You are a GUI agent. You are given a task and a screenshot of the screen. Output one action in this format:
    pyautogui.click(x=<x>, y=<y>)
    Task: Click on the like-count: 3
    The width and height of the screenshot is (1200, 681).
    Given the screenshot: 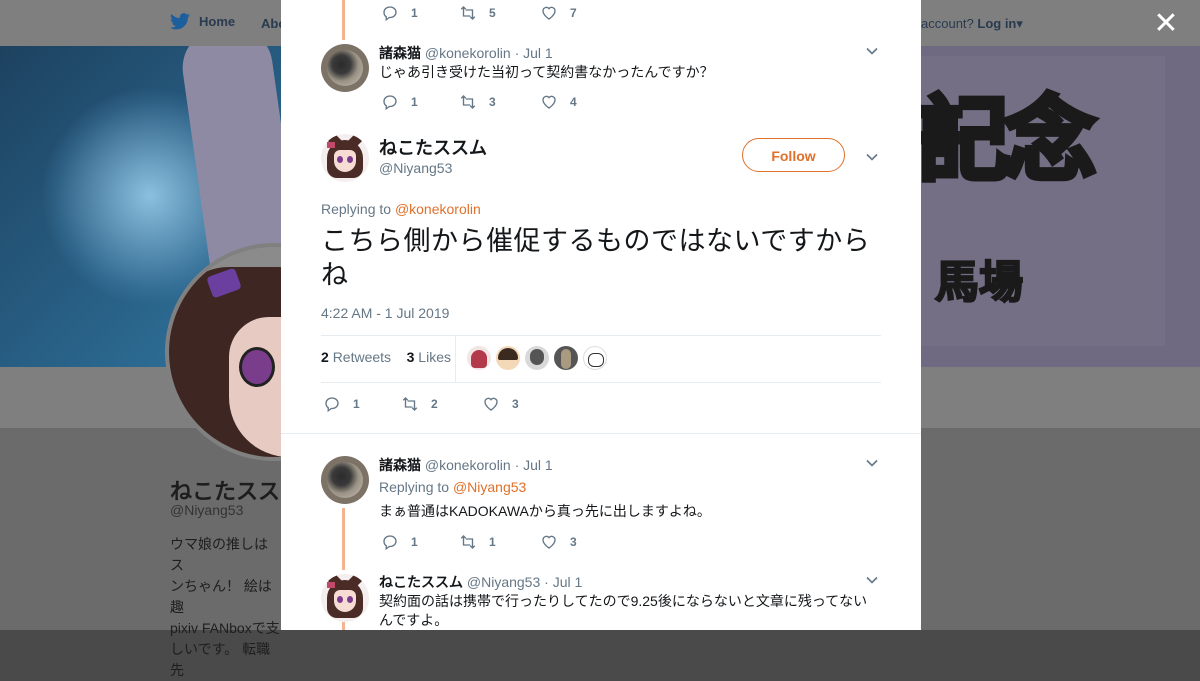 What is the action you would take?
    pyautogui.click(x=573, y=542)
    